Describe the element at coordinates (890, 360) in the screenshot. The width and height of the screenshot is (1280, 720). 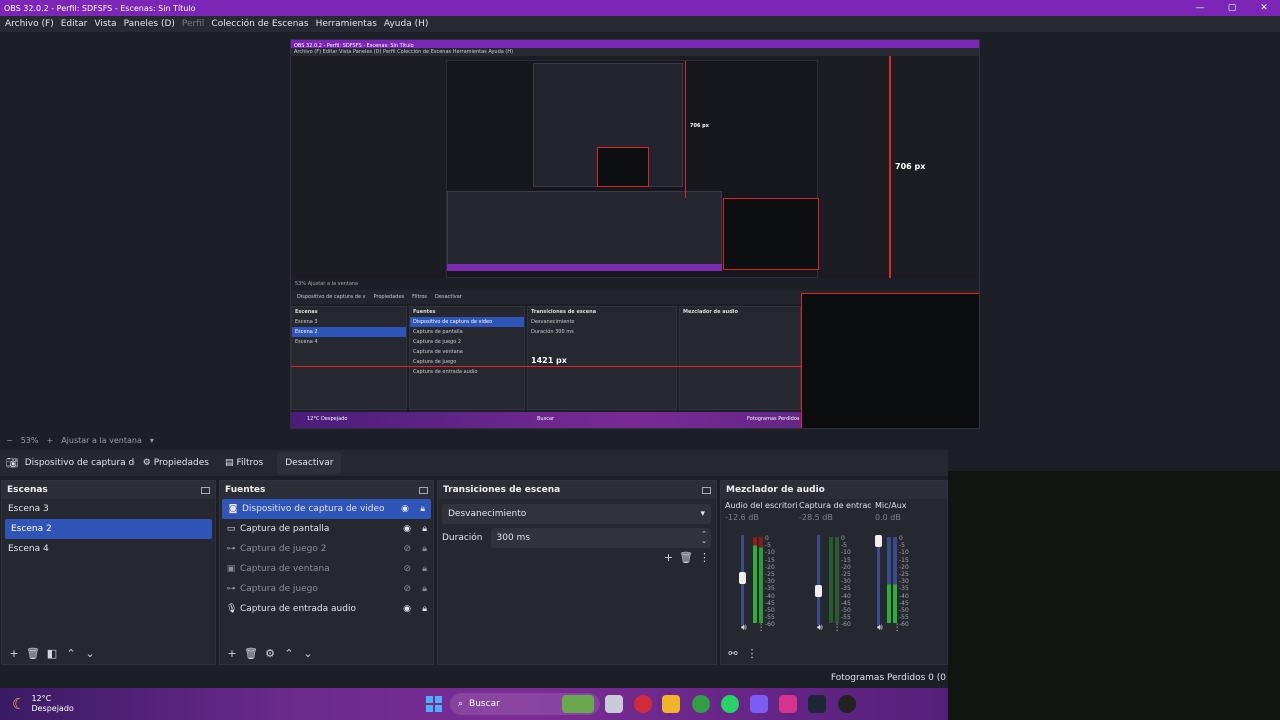
I see `webcam-source-bounding-box` at that location.